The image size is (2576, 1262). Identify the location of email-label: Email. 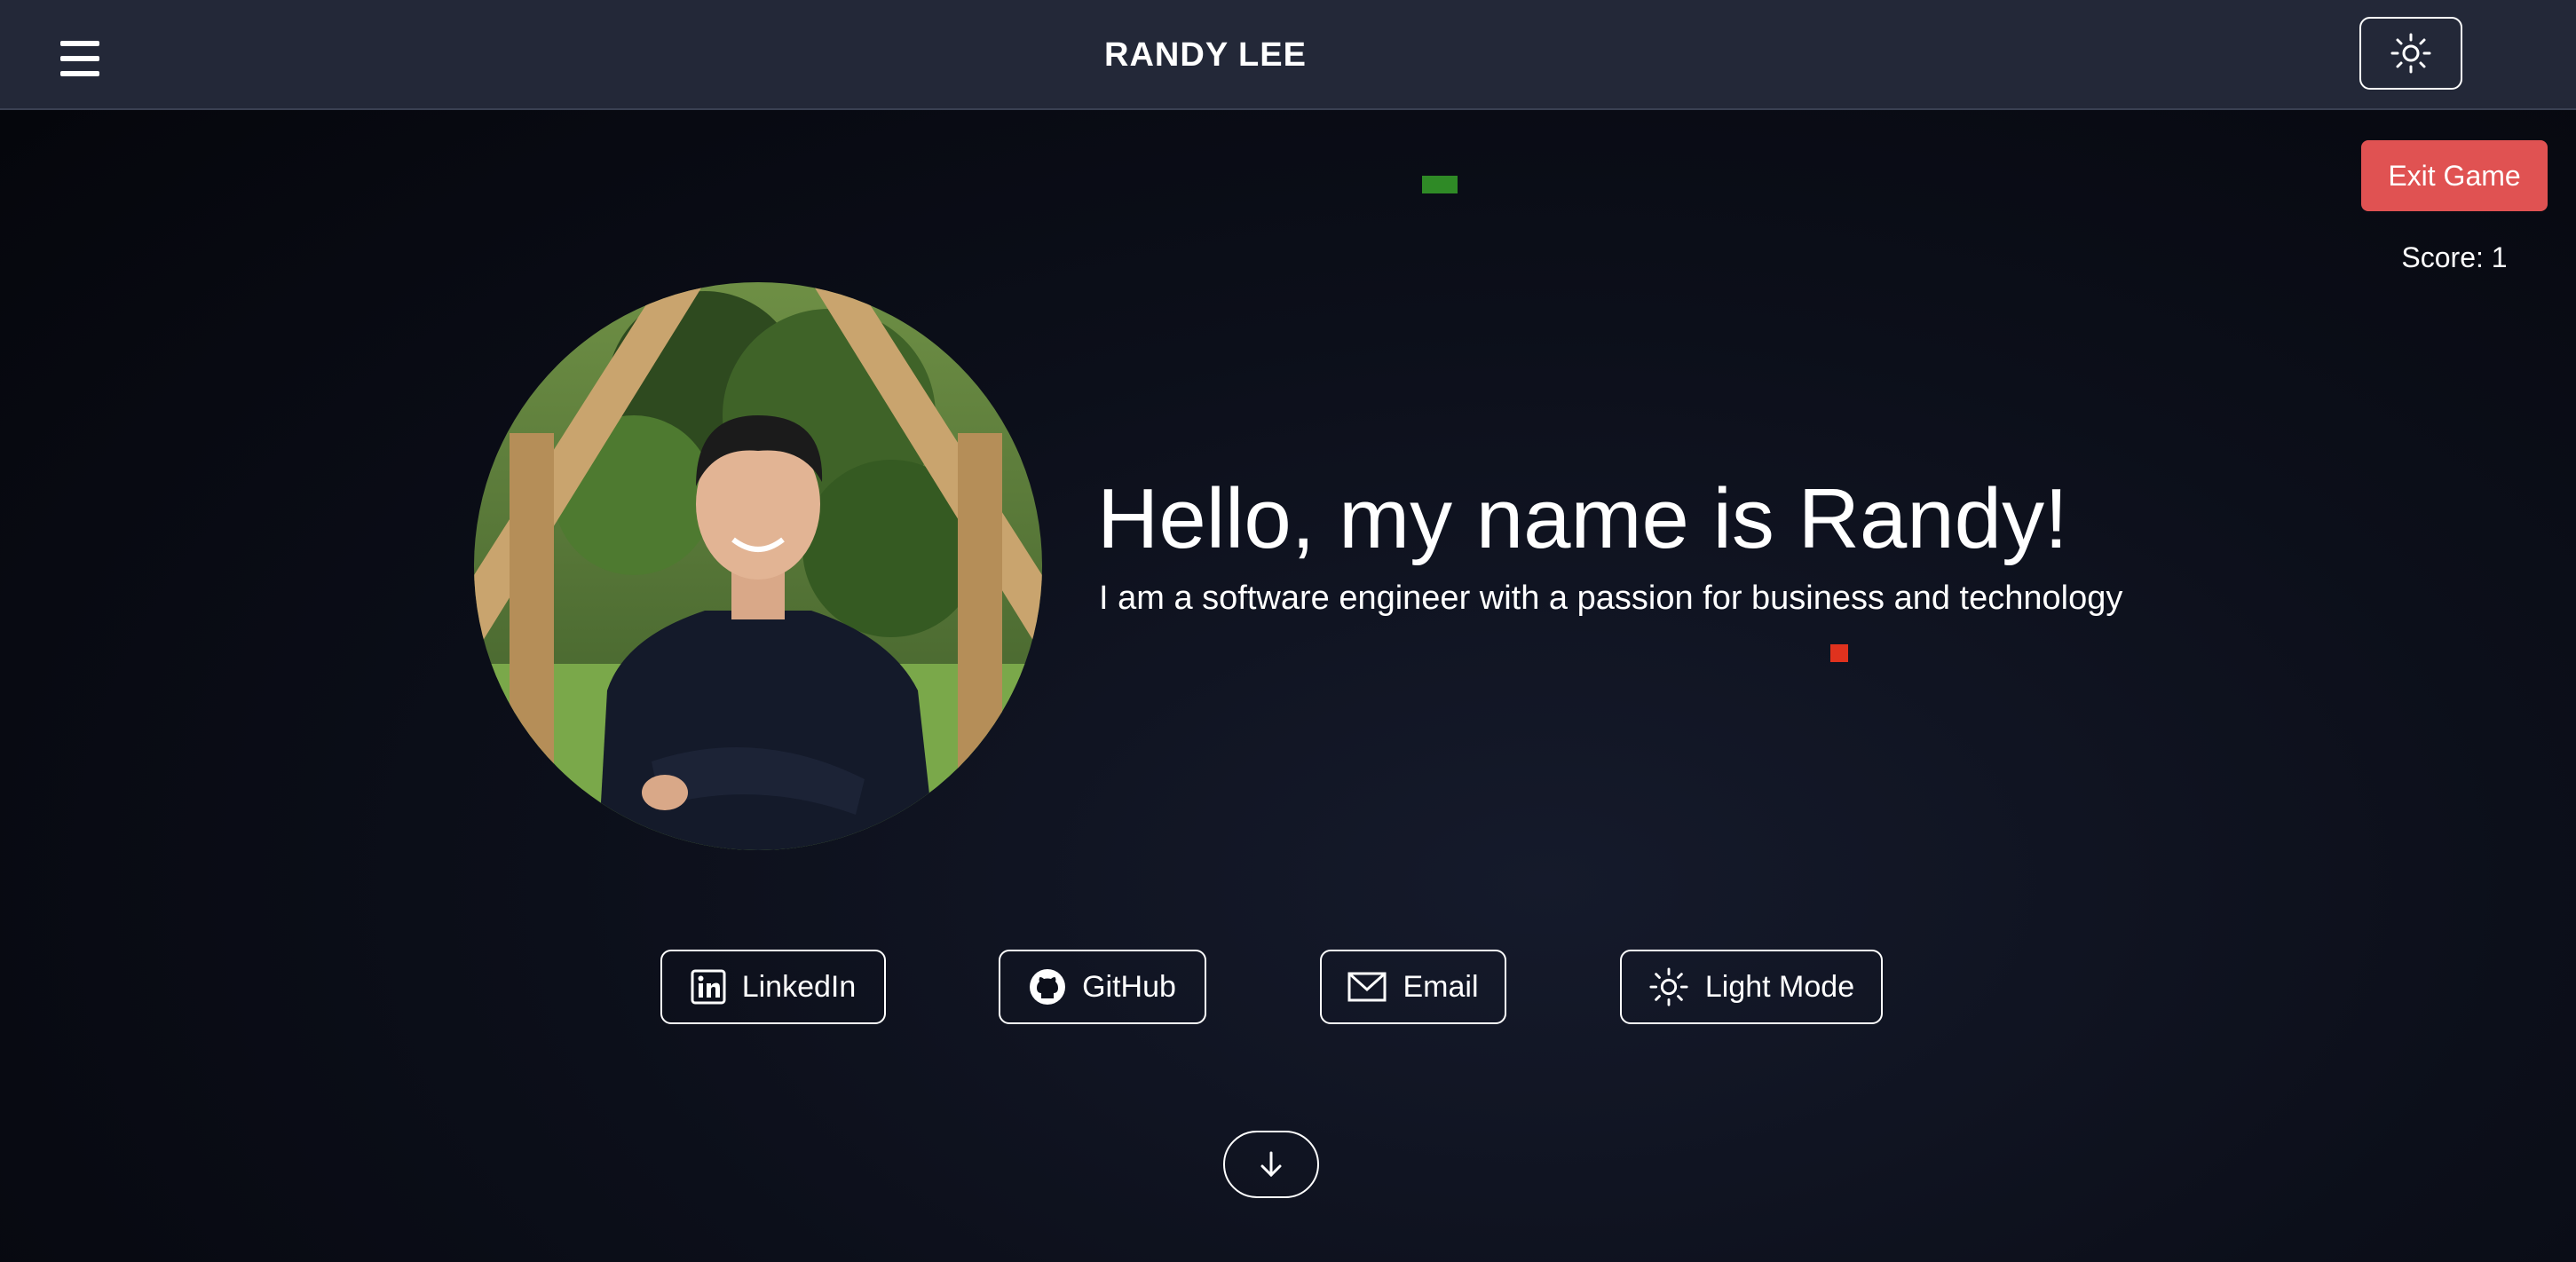
(1441, 986).